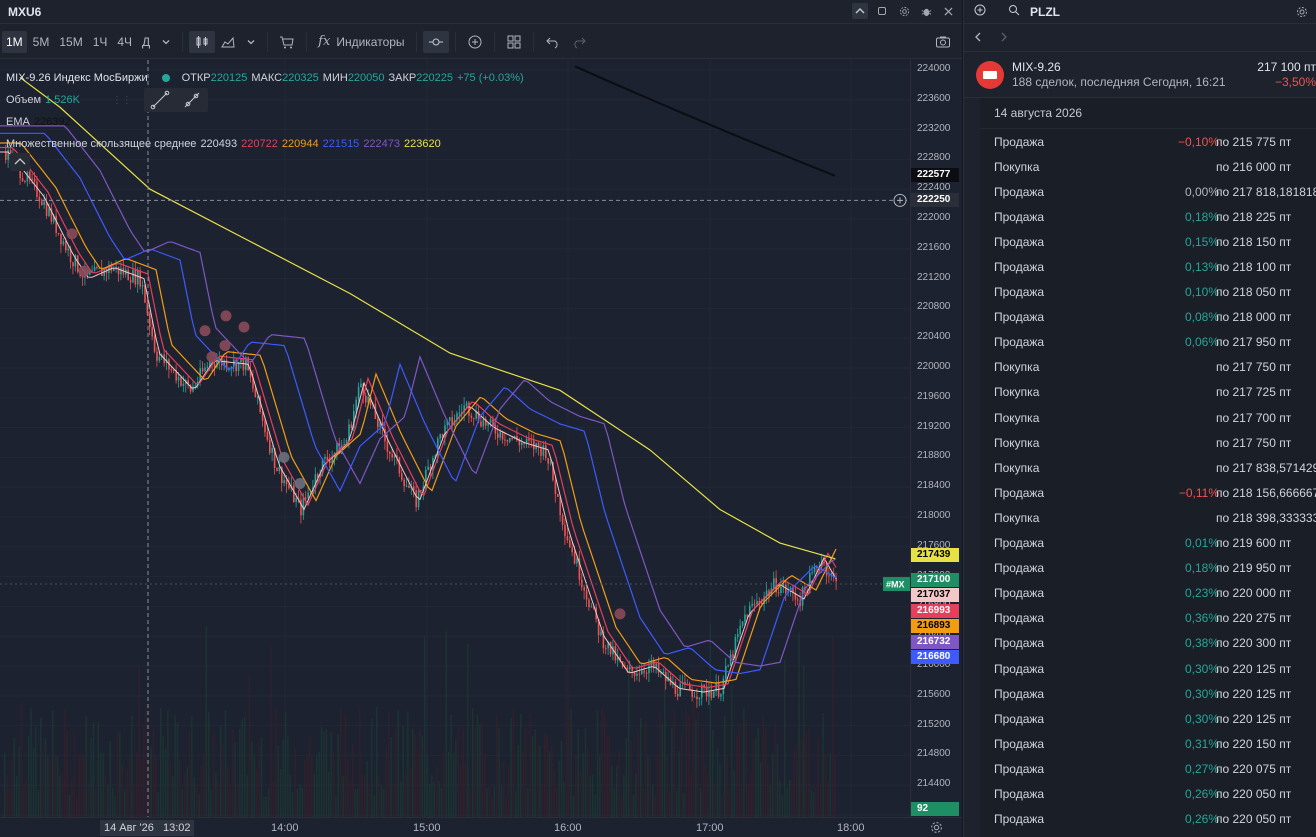  What do you see at coordinates (1148, 768) in the screenshot?
I see `trade-row: Продажа 0,27% по 220 075 пт` at bounding box center [1148, 768].